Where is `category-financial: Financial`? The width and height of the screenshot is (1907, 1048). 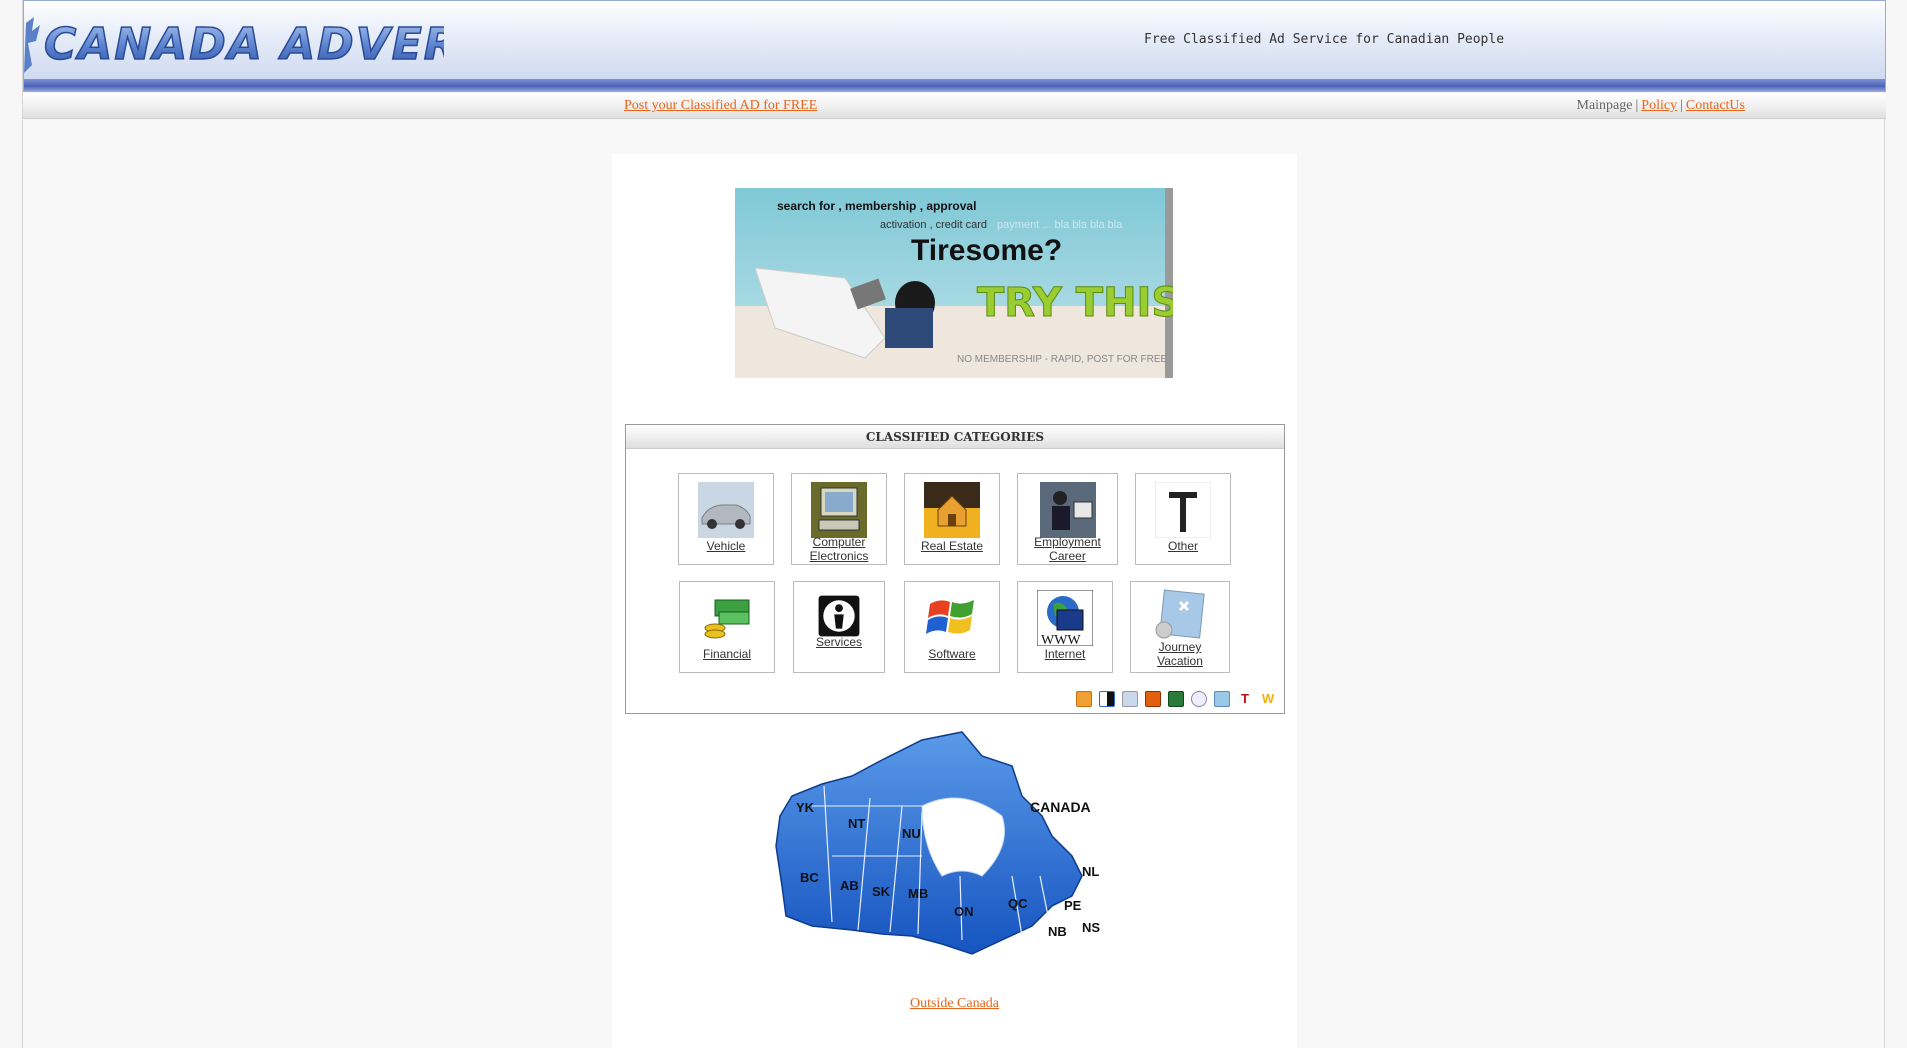 category-financial: Financial is located at coordinates (727, 627).